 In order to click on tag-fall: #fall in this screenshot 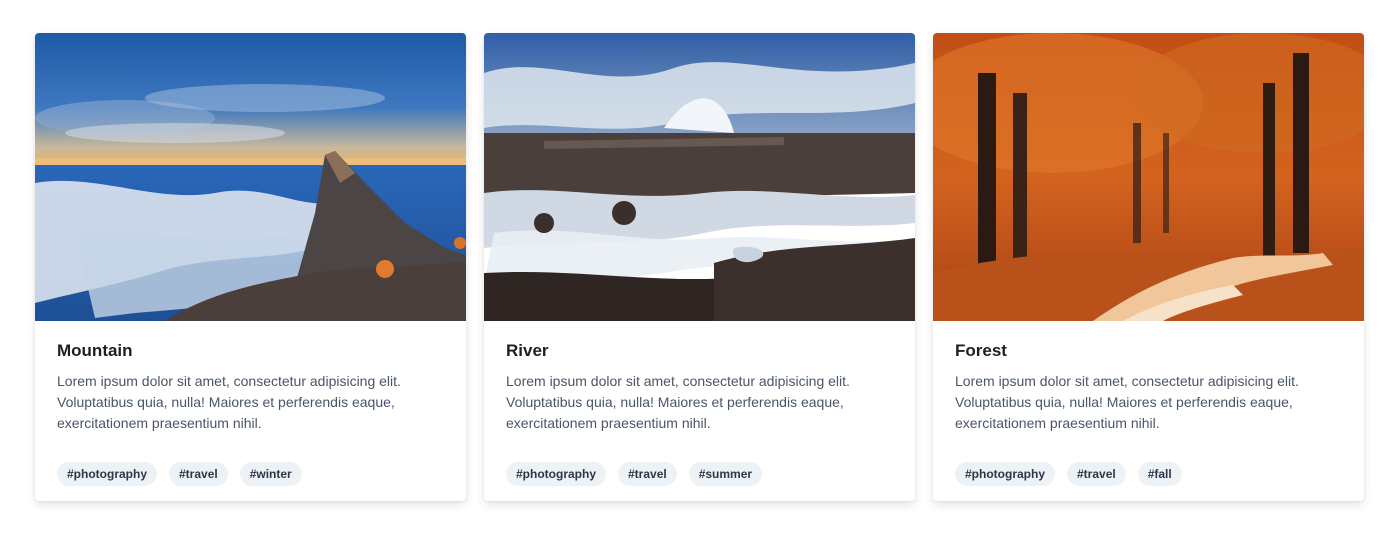, I will do `click(1159, 474)`.